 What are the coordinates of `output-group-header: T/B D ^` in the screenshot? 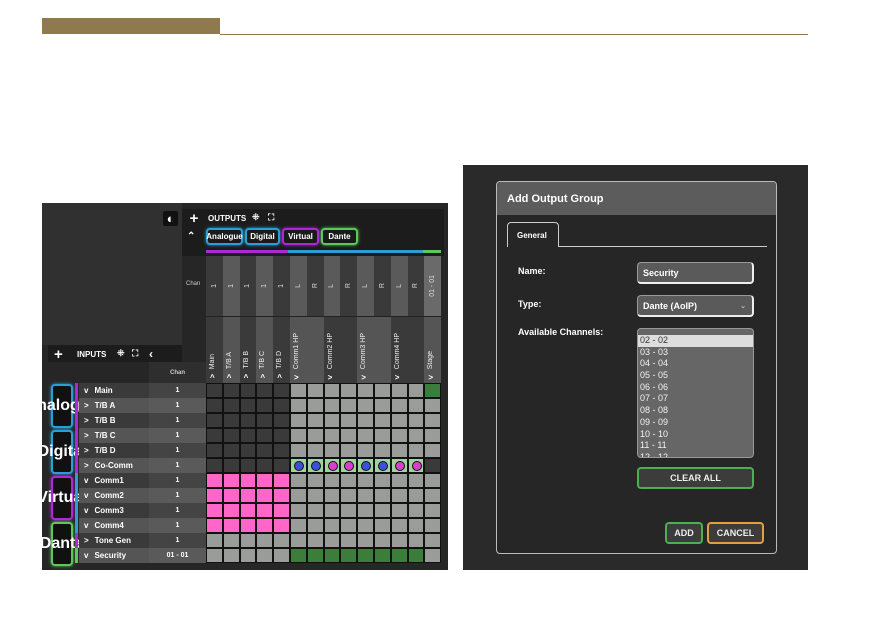 It's located at (281, 349).